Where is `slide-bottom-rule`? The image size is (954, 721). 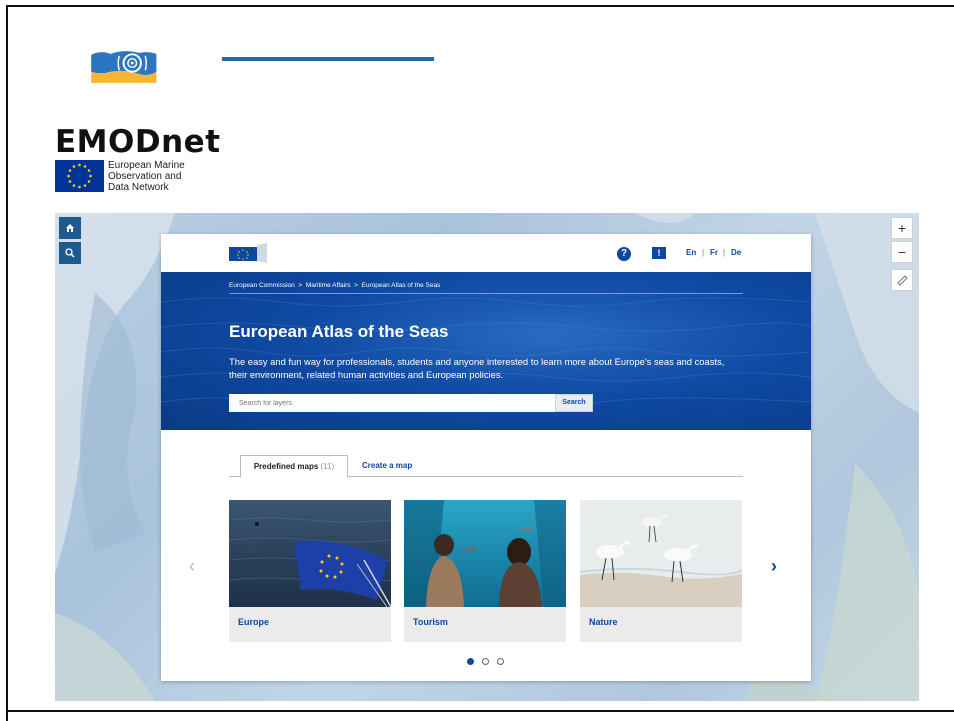 slide-bottom-rule is located at coordinates (480, 711).